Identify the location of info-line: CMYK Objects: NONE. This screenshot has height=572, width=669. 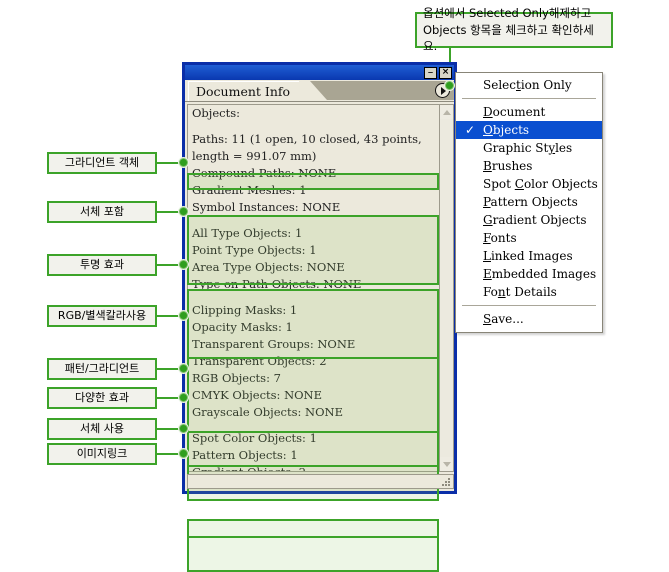
(257, 395).